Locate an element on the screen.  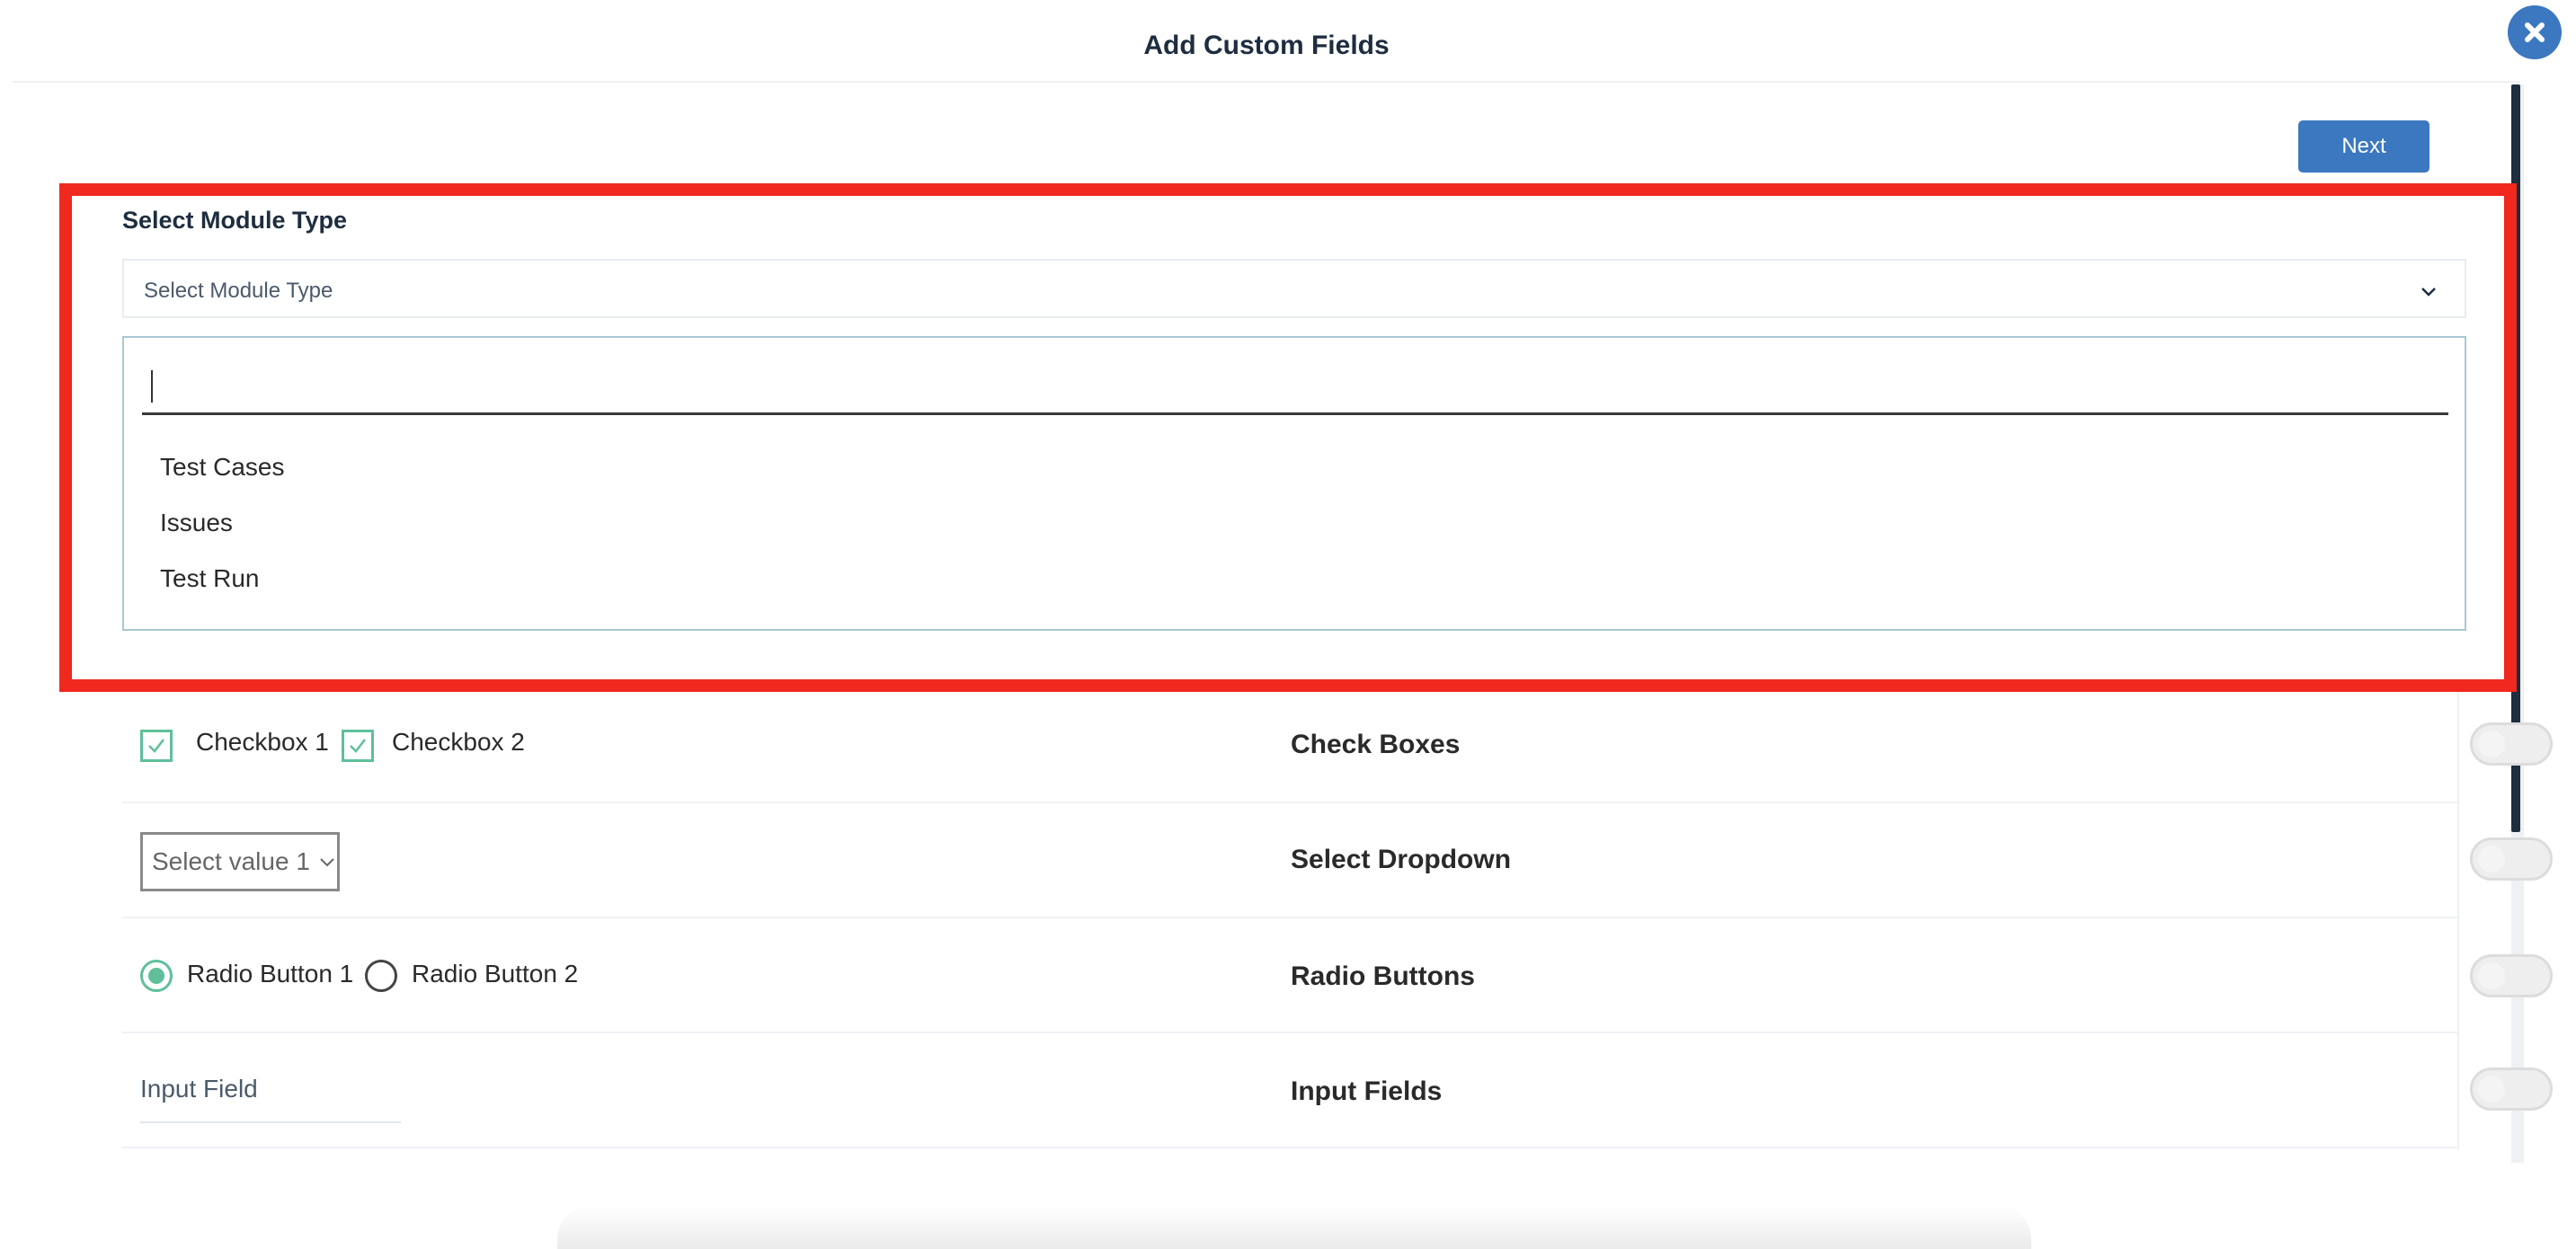
sample-input-underline is located at coordinates (270, 1122).